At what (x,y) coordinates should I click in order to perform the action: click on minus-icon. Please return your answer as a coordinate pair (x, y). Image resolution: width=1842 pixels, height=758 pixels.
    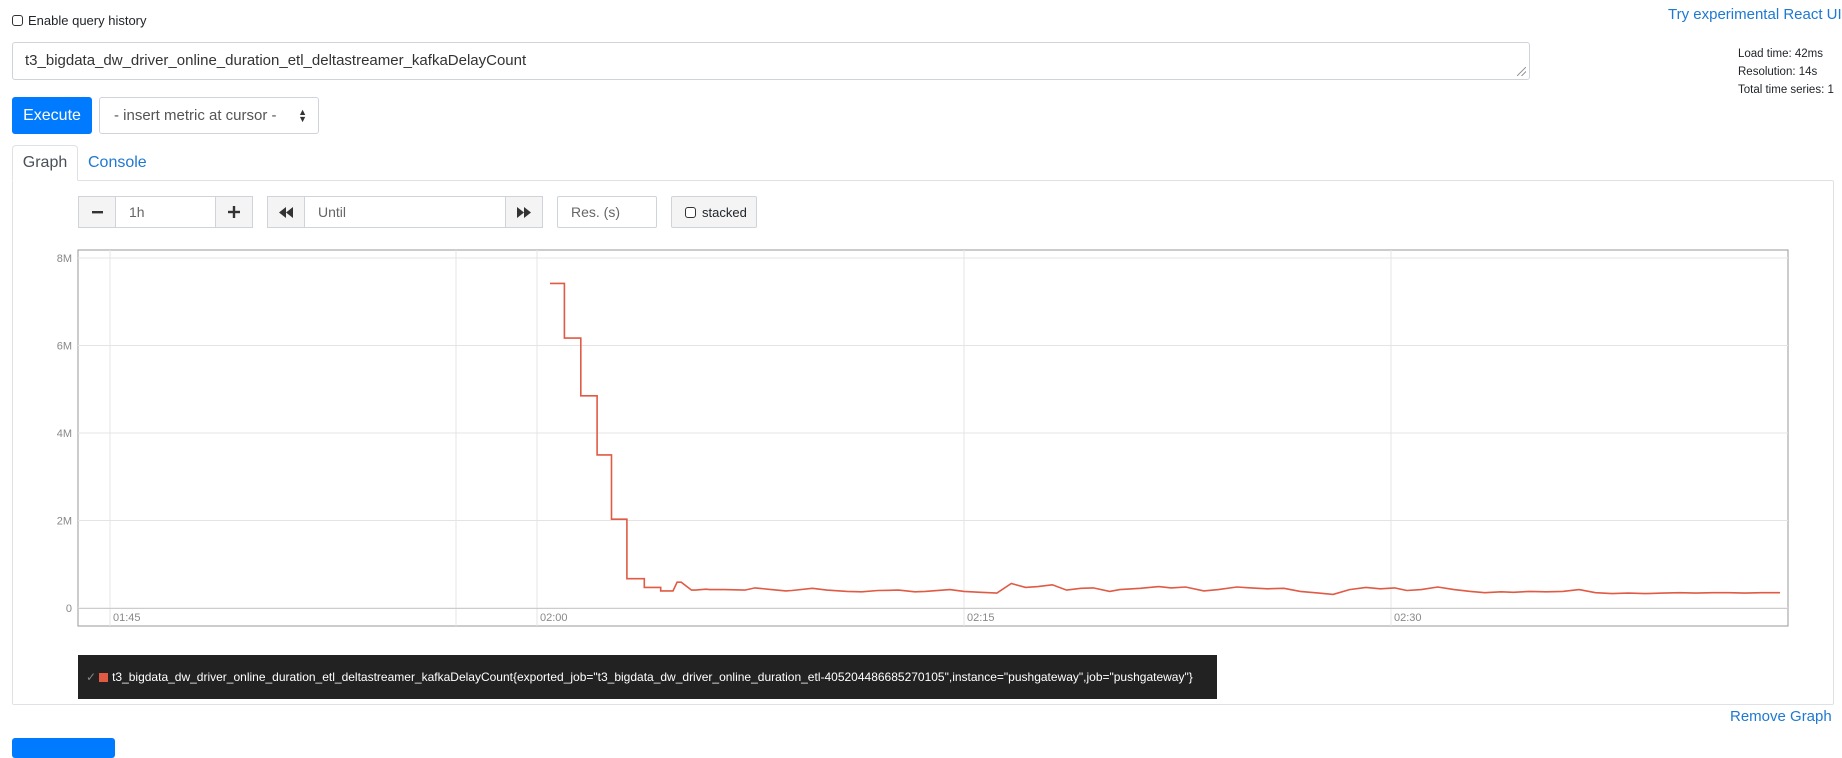
    Looking at the image, I should click on (97, 211).